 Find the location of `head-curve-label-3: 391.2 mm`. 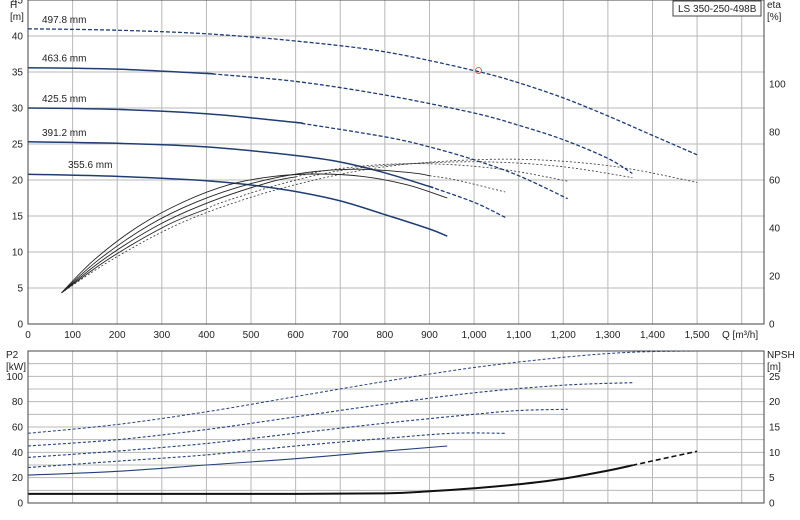

head-curve-label-3: 391.2 mm is located at coordinates (64, 133).